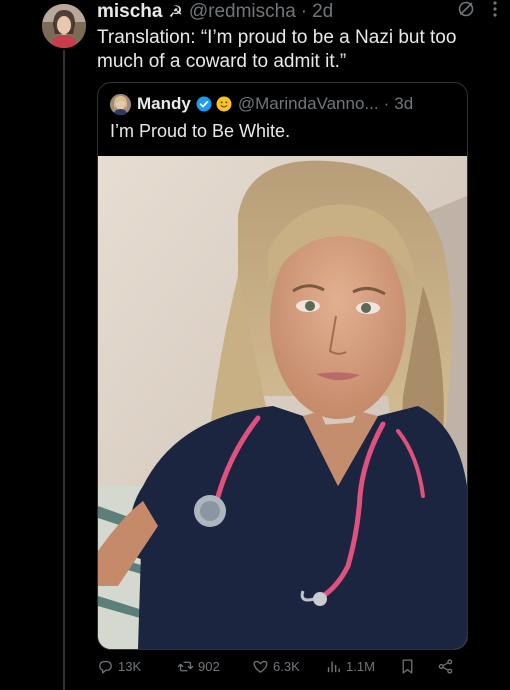 The width and height of the screenshot is (510, 690). What do you see at coordinates (260, 666) in the screenshot?
I see `heart-icon` at bounding box center [260, 666].